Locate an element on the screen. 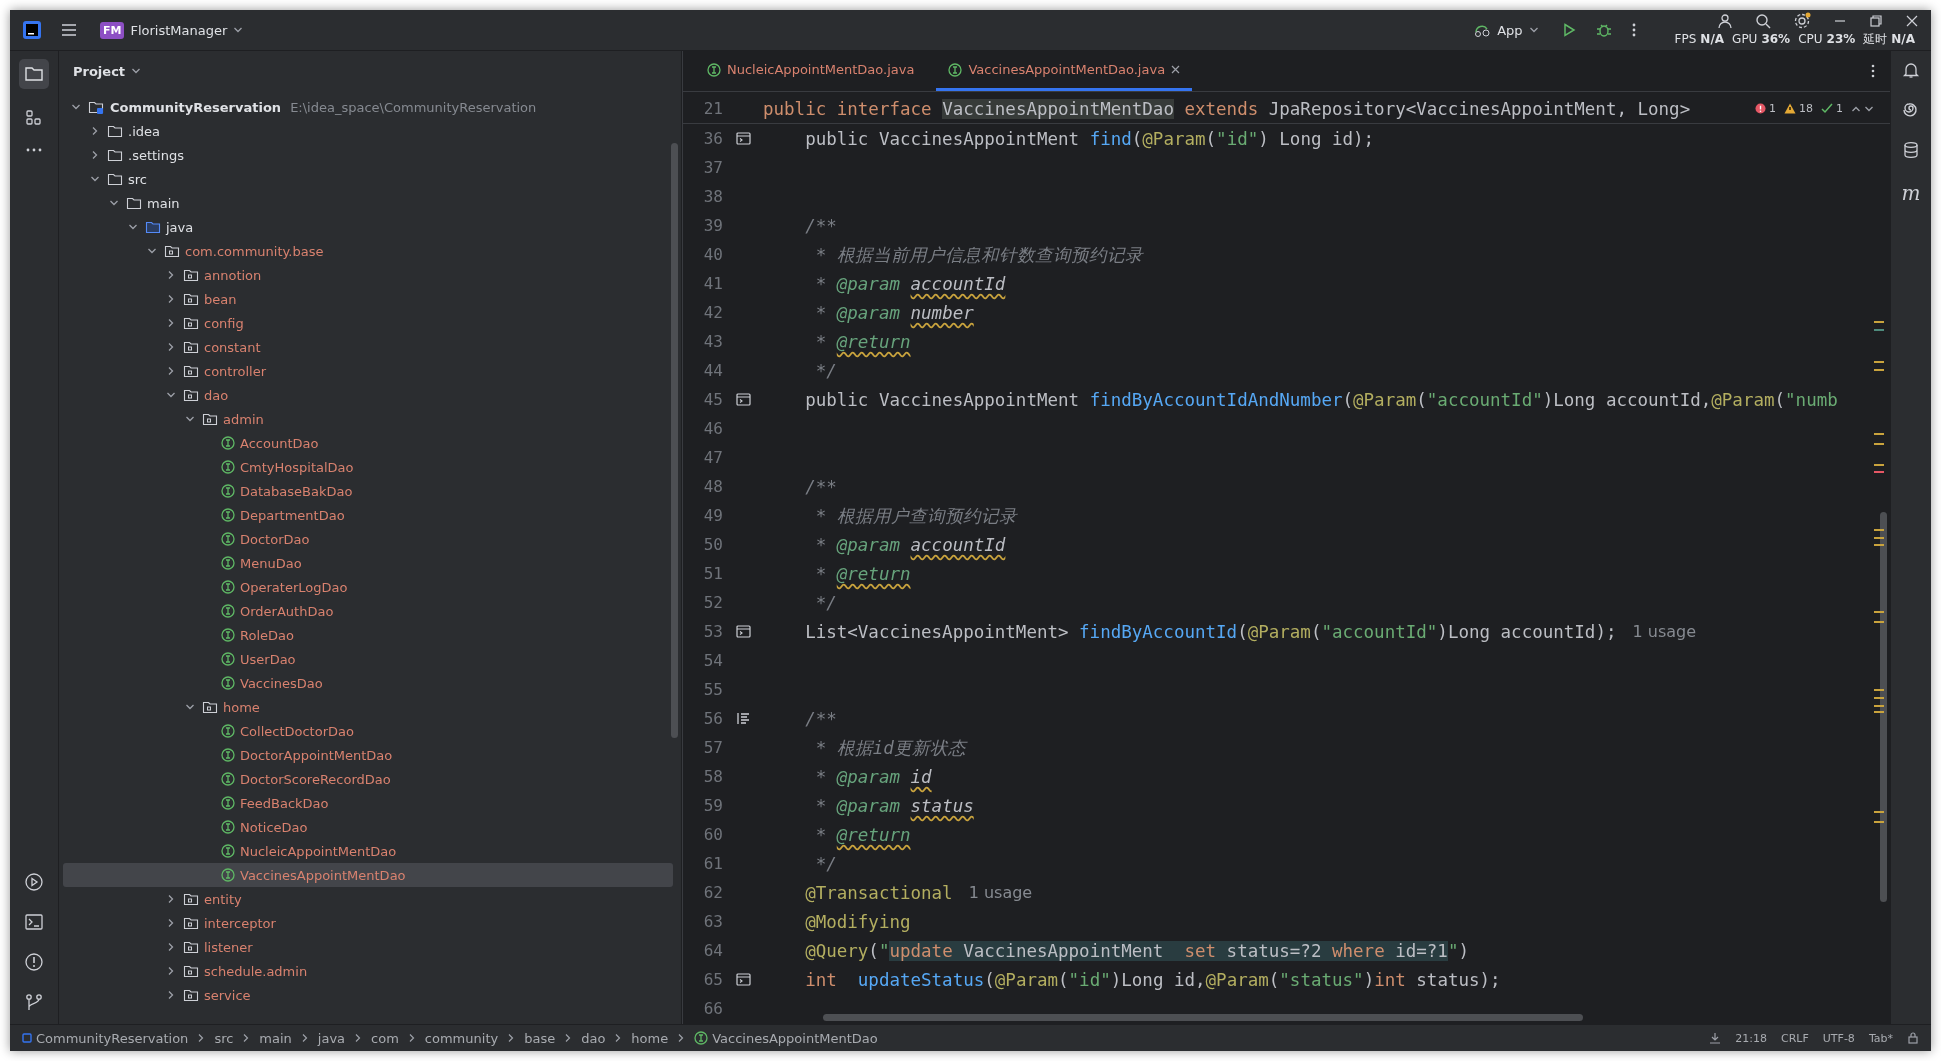  breadcrumb: main is located at coordinates (275, 1038).